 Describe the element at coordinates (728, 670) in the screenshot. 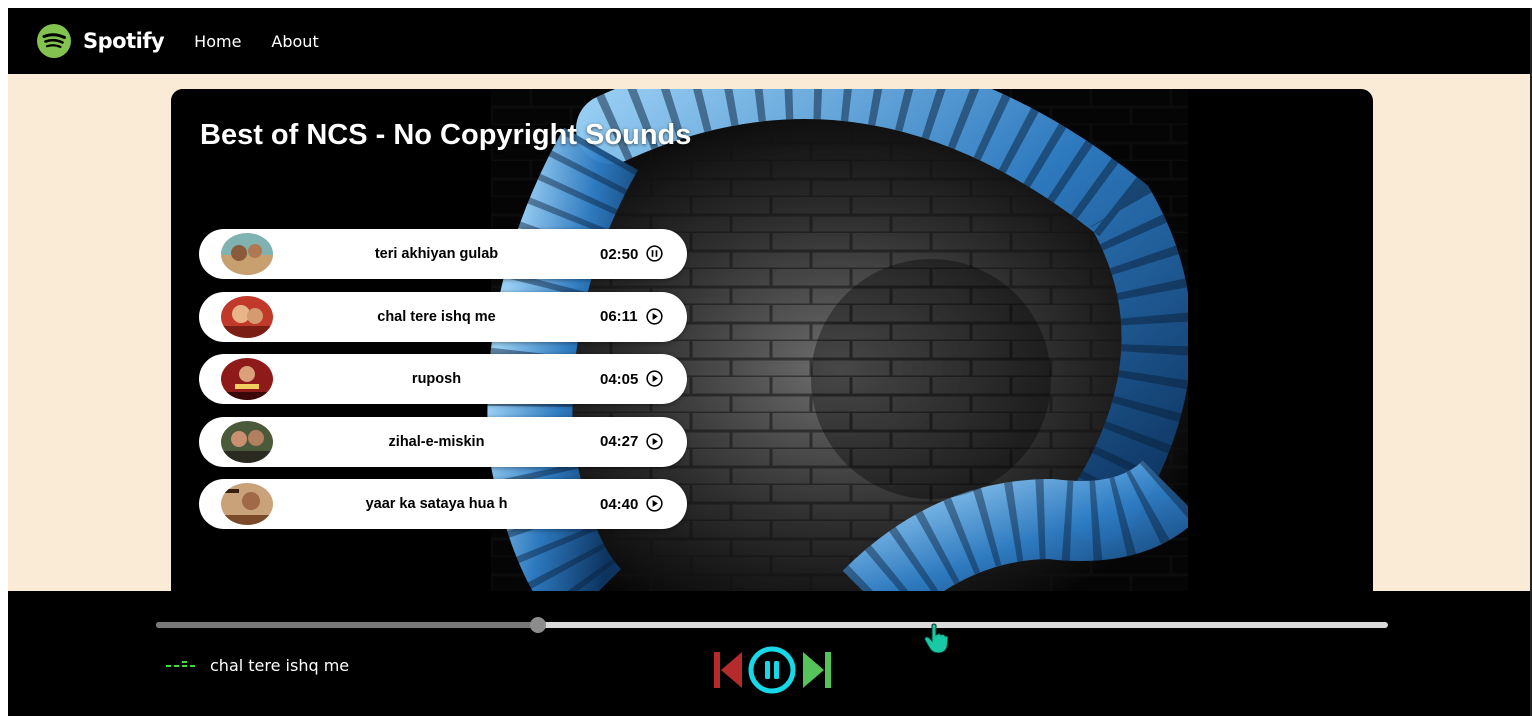

I see `skip-previous-icon` at that location.